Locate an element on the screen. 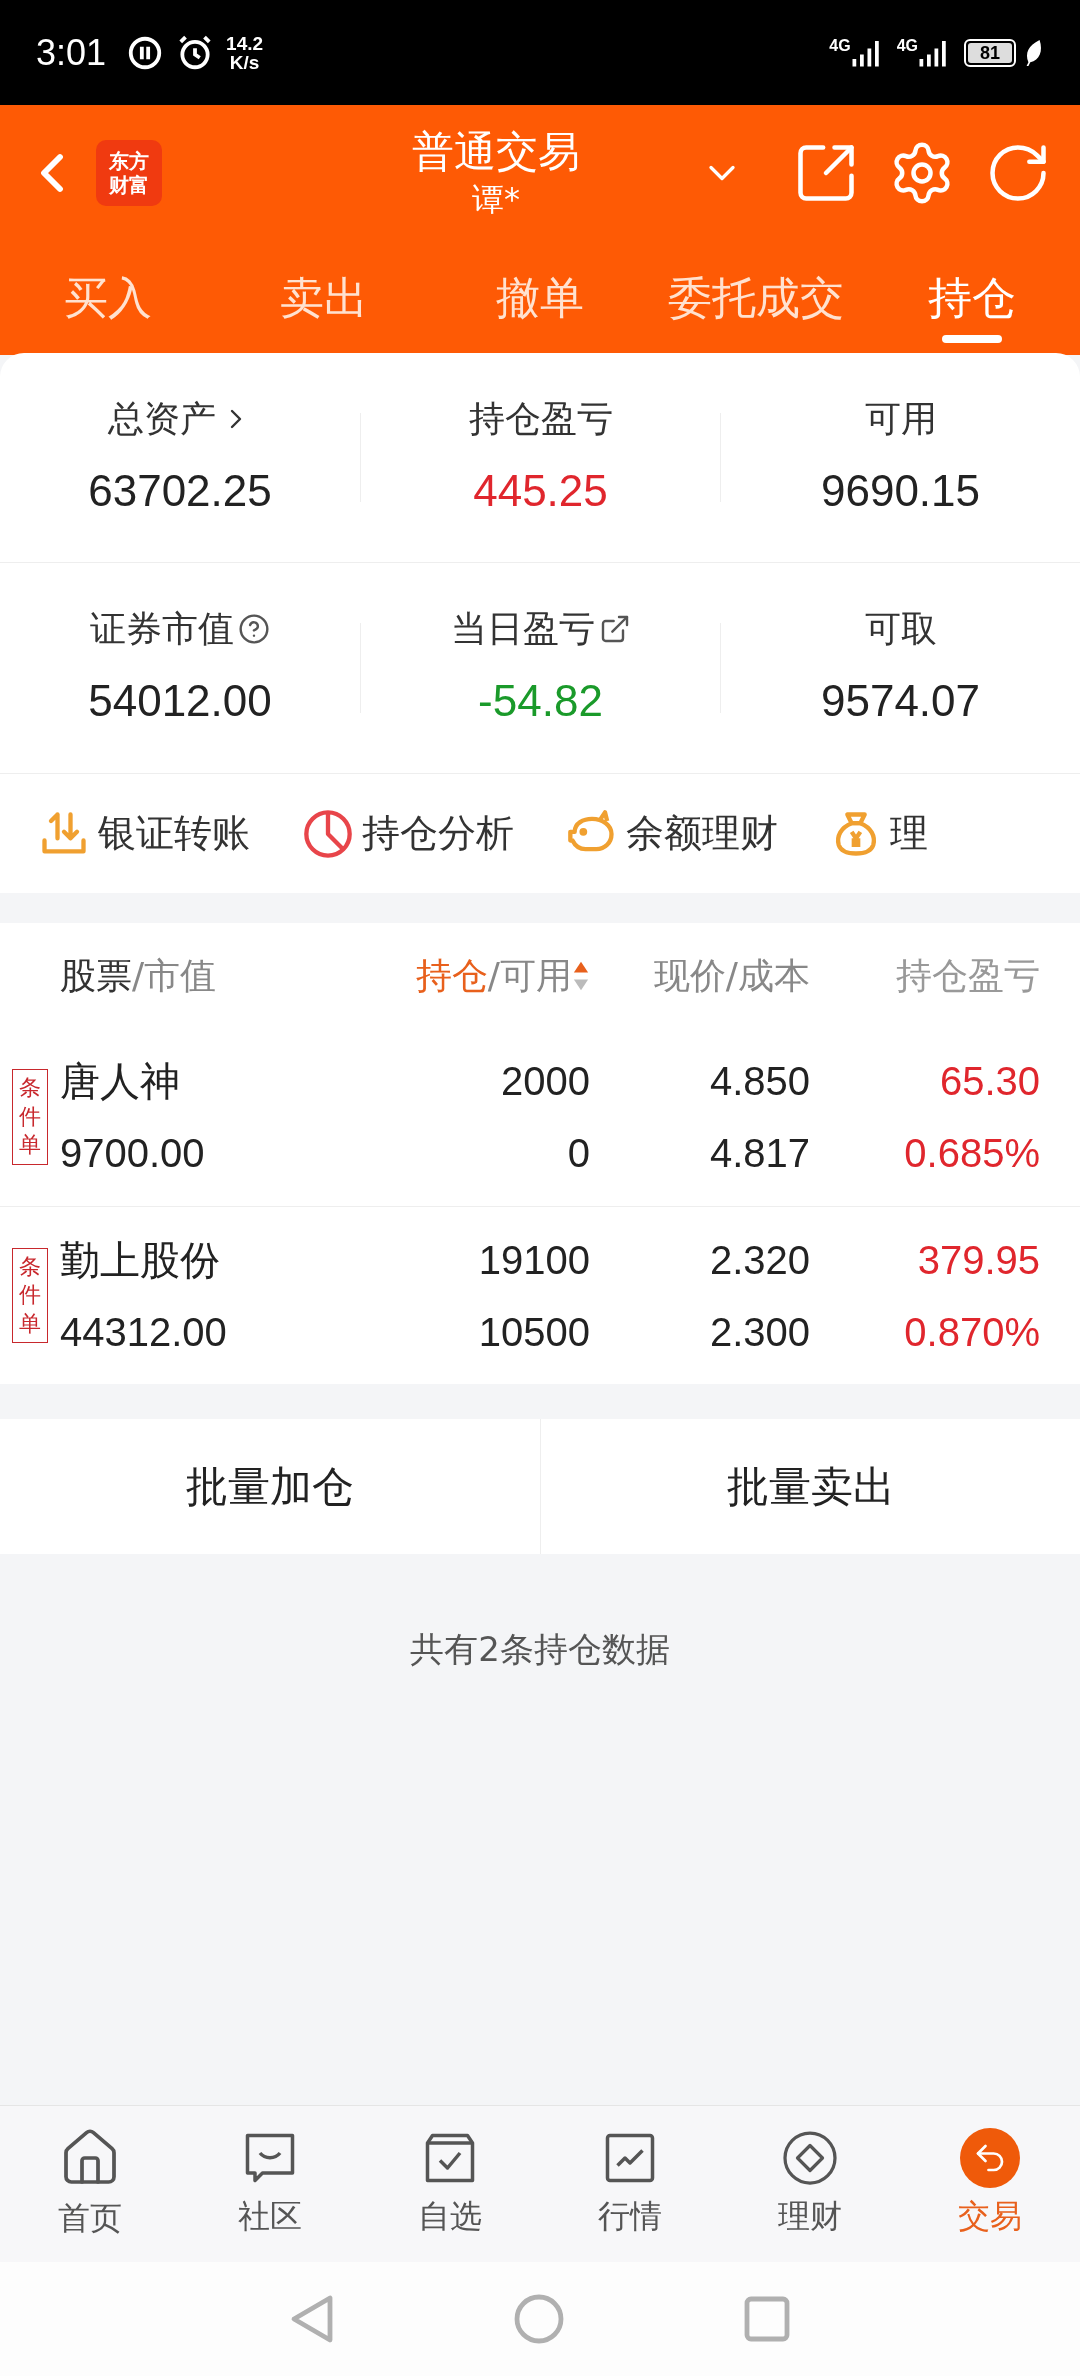 The height and width of the screenshot is (2376, 1080). page-title: 普通交易 is located at coordinates (496, 151).